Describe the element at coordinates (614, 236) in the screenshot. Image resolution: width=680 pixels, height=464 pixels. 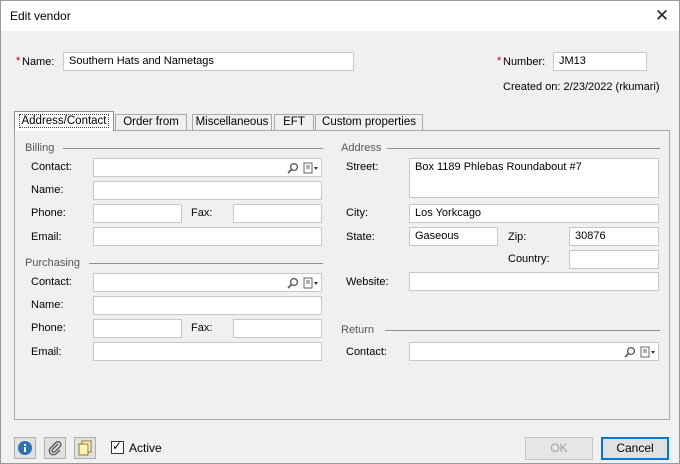
I see `zip-field: 30876` at that location.